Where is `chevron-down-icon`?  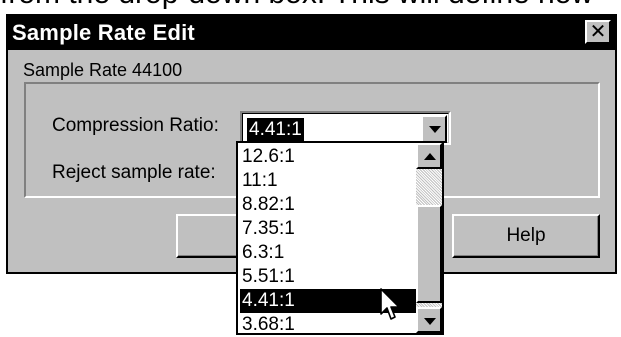 chevron-down-icon is located at coordinates (435, 129).